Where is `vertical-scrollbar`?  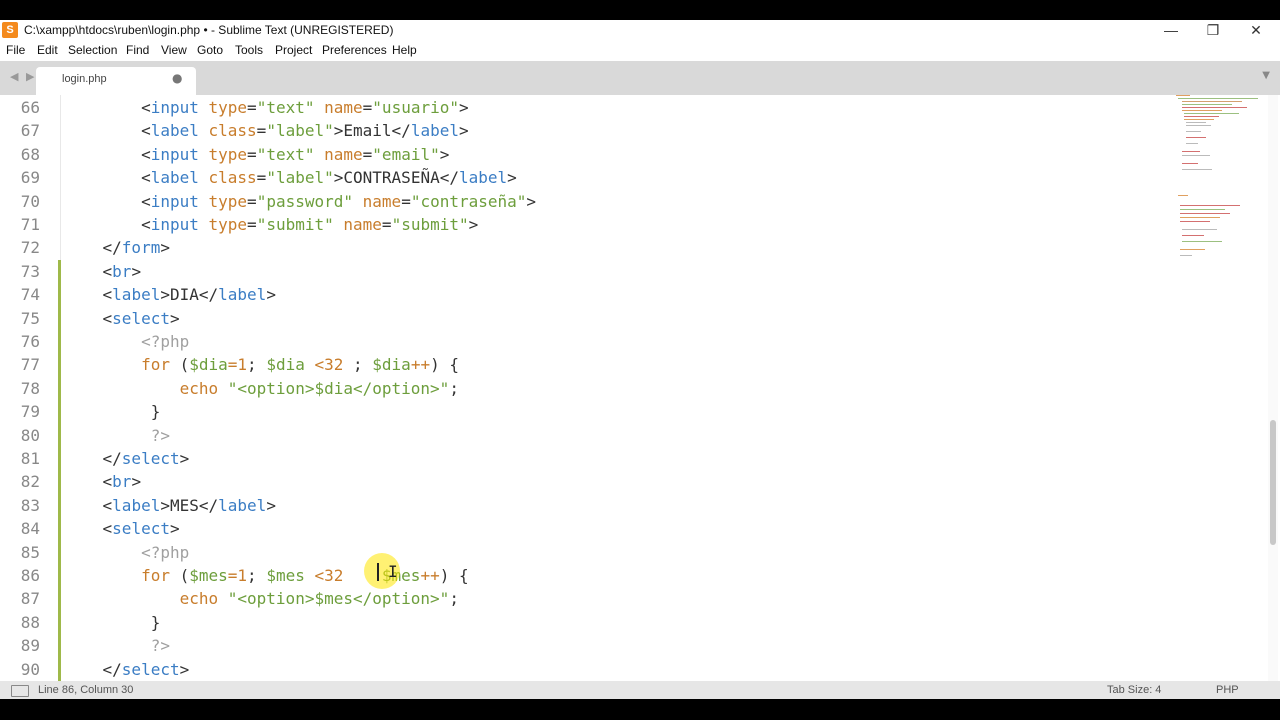 vertical-scrollbar is located at coordinates (1273, 388).